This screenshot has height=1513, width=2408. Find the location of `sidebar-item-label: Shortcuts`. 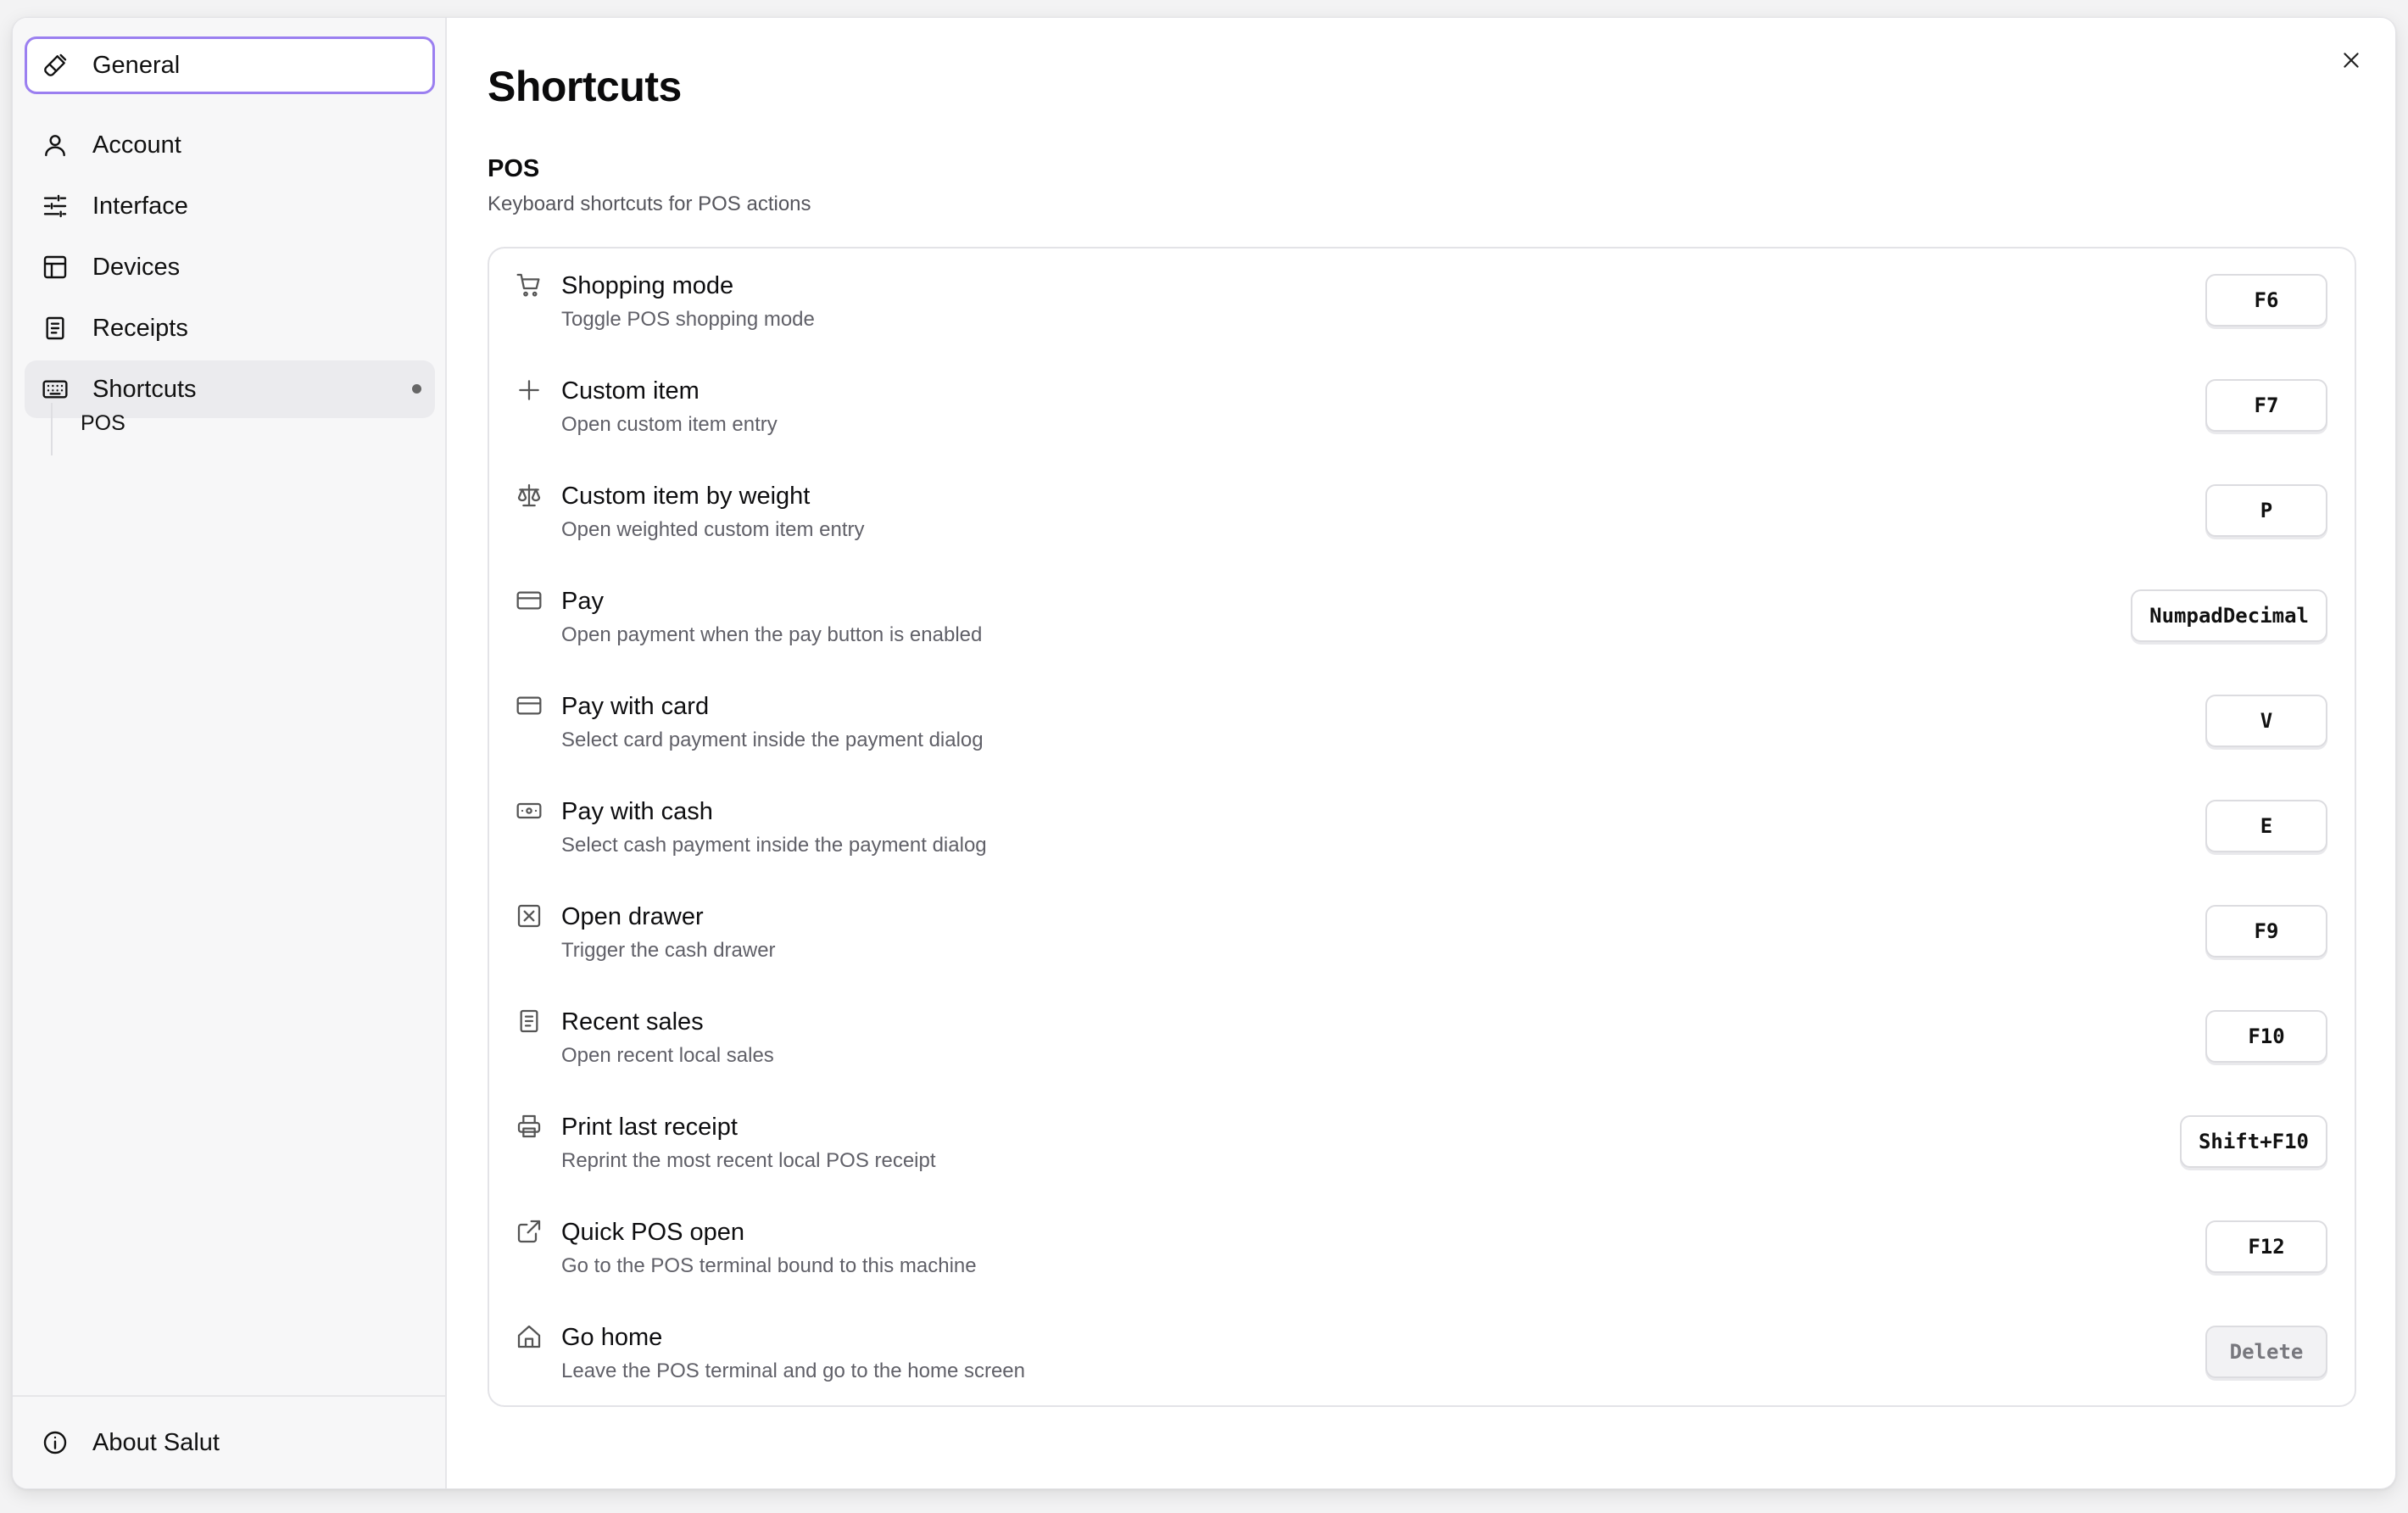

sidebar-item-label: Shortcuts is located at coordinates (144, 389).